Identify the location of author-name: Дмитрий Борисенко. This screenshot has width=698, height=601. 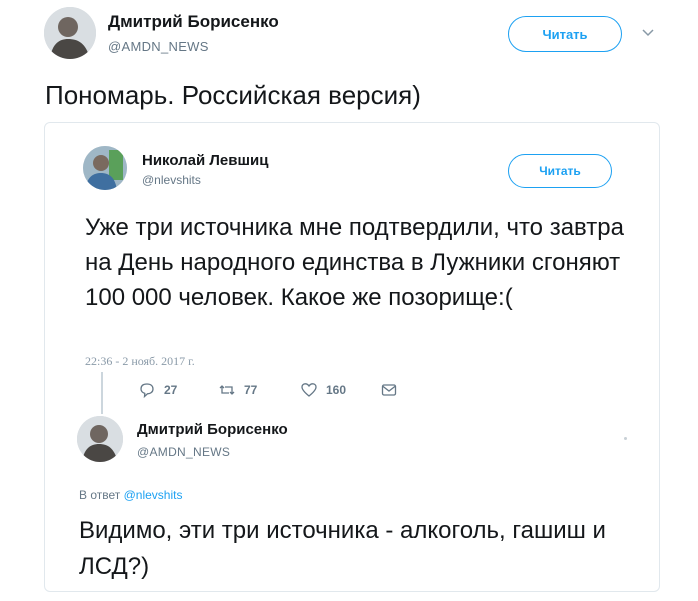
(193, 22).